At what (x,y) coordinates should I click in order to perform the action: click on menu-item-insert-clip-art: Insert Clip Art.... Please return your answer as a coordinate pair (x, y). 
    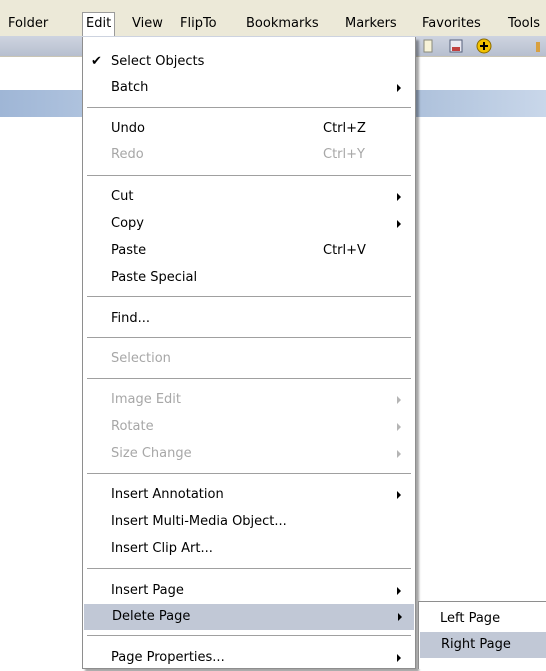
    Looking at the image, I should click on (249, 549).